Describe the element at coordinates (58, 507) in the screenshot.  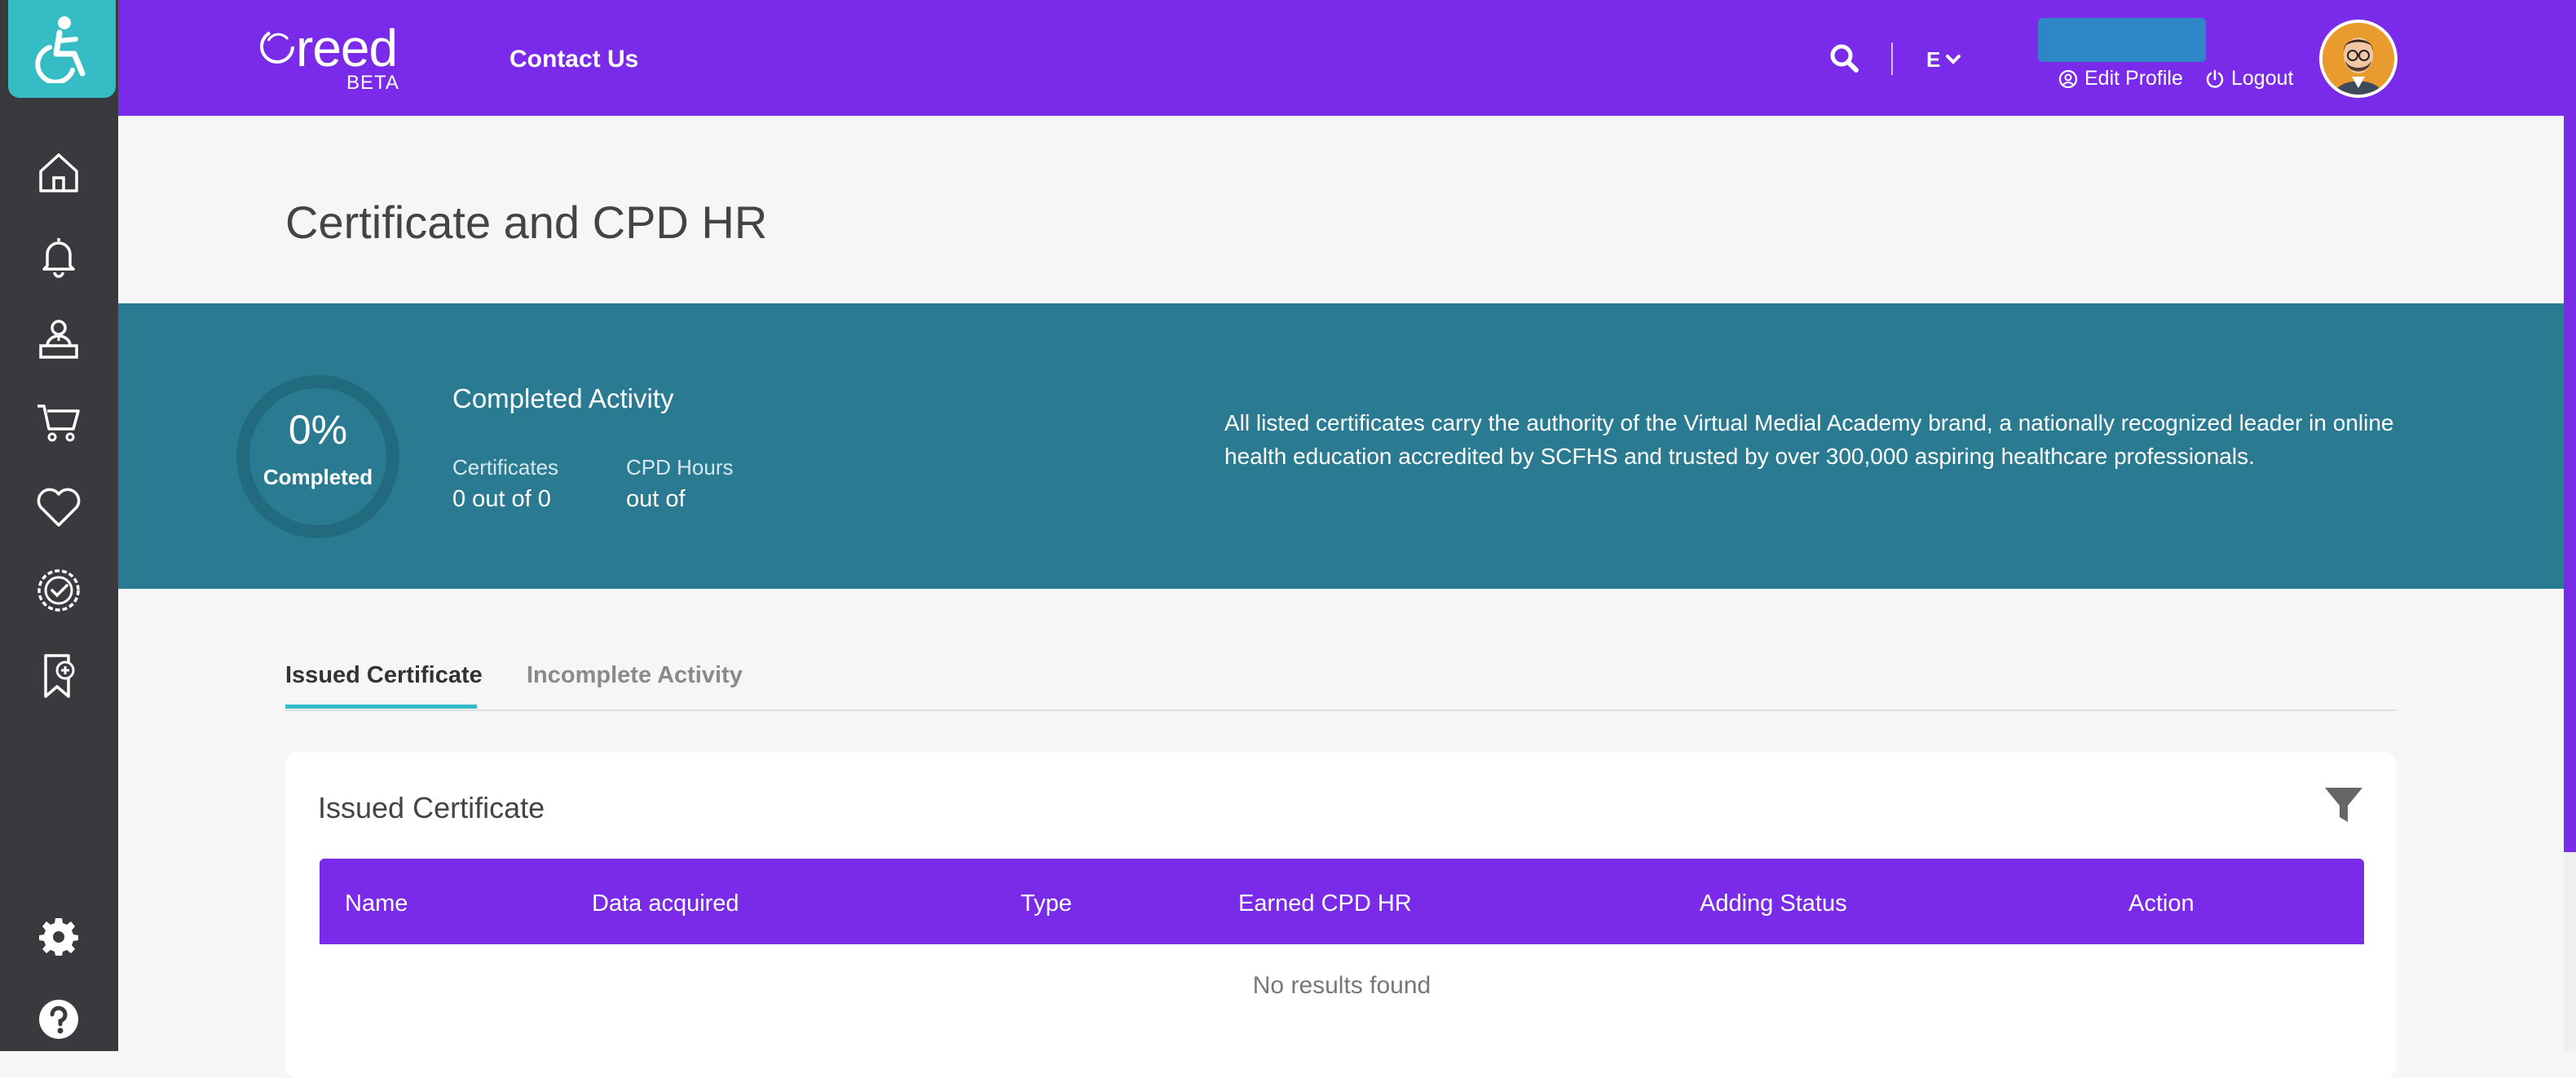
I see `heart-icon` at that location.